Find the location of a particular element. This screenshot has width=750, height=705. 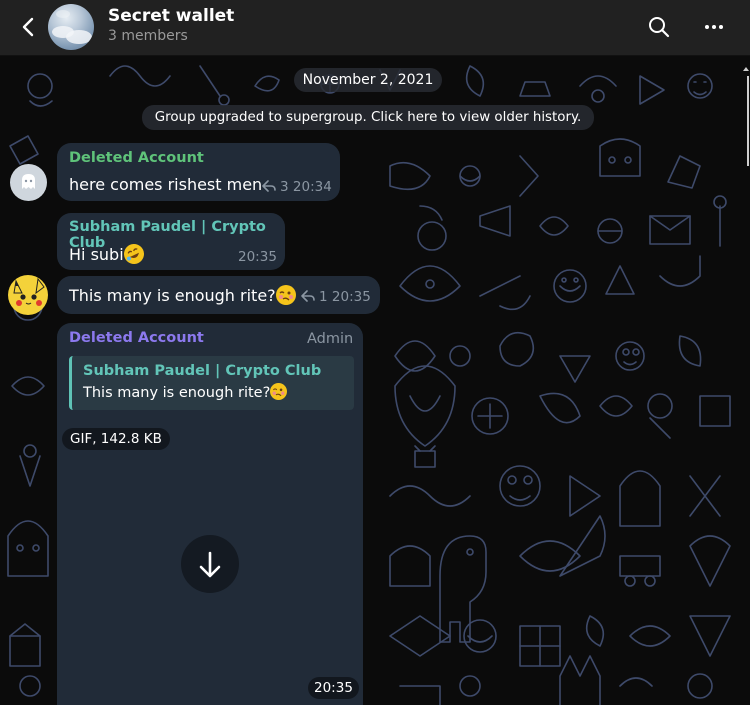

message-meta: 3 20:34 is located at coordinates (297, 187).